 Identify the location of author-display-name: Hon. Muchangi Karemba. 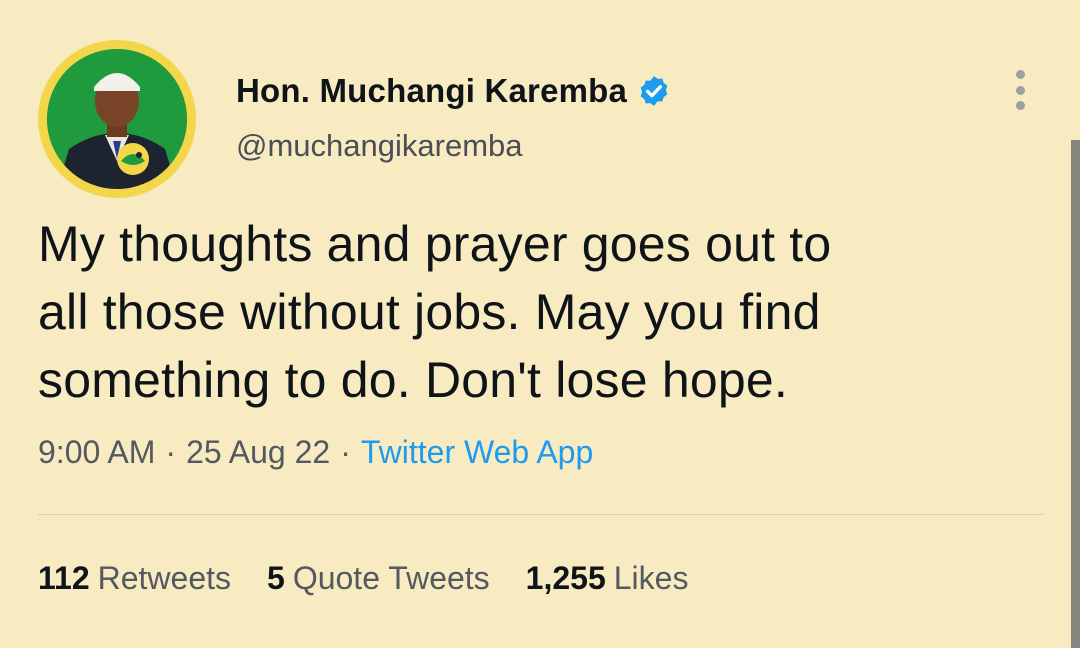
(431, 91).